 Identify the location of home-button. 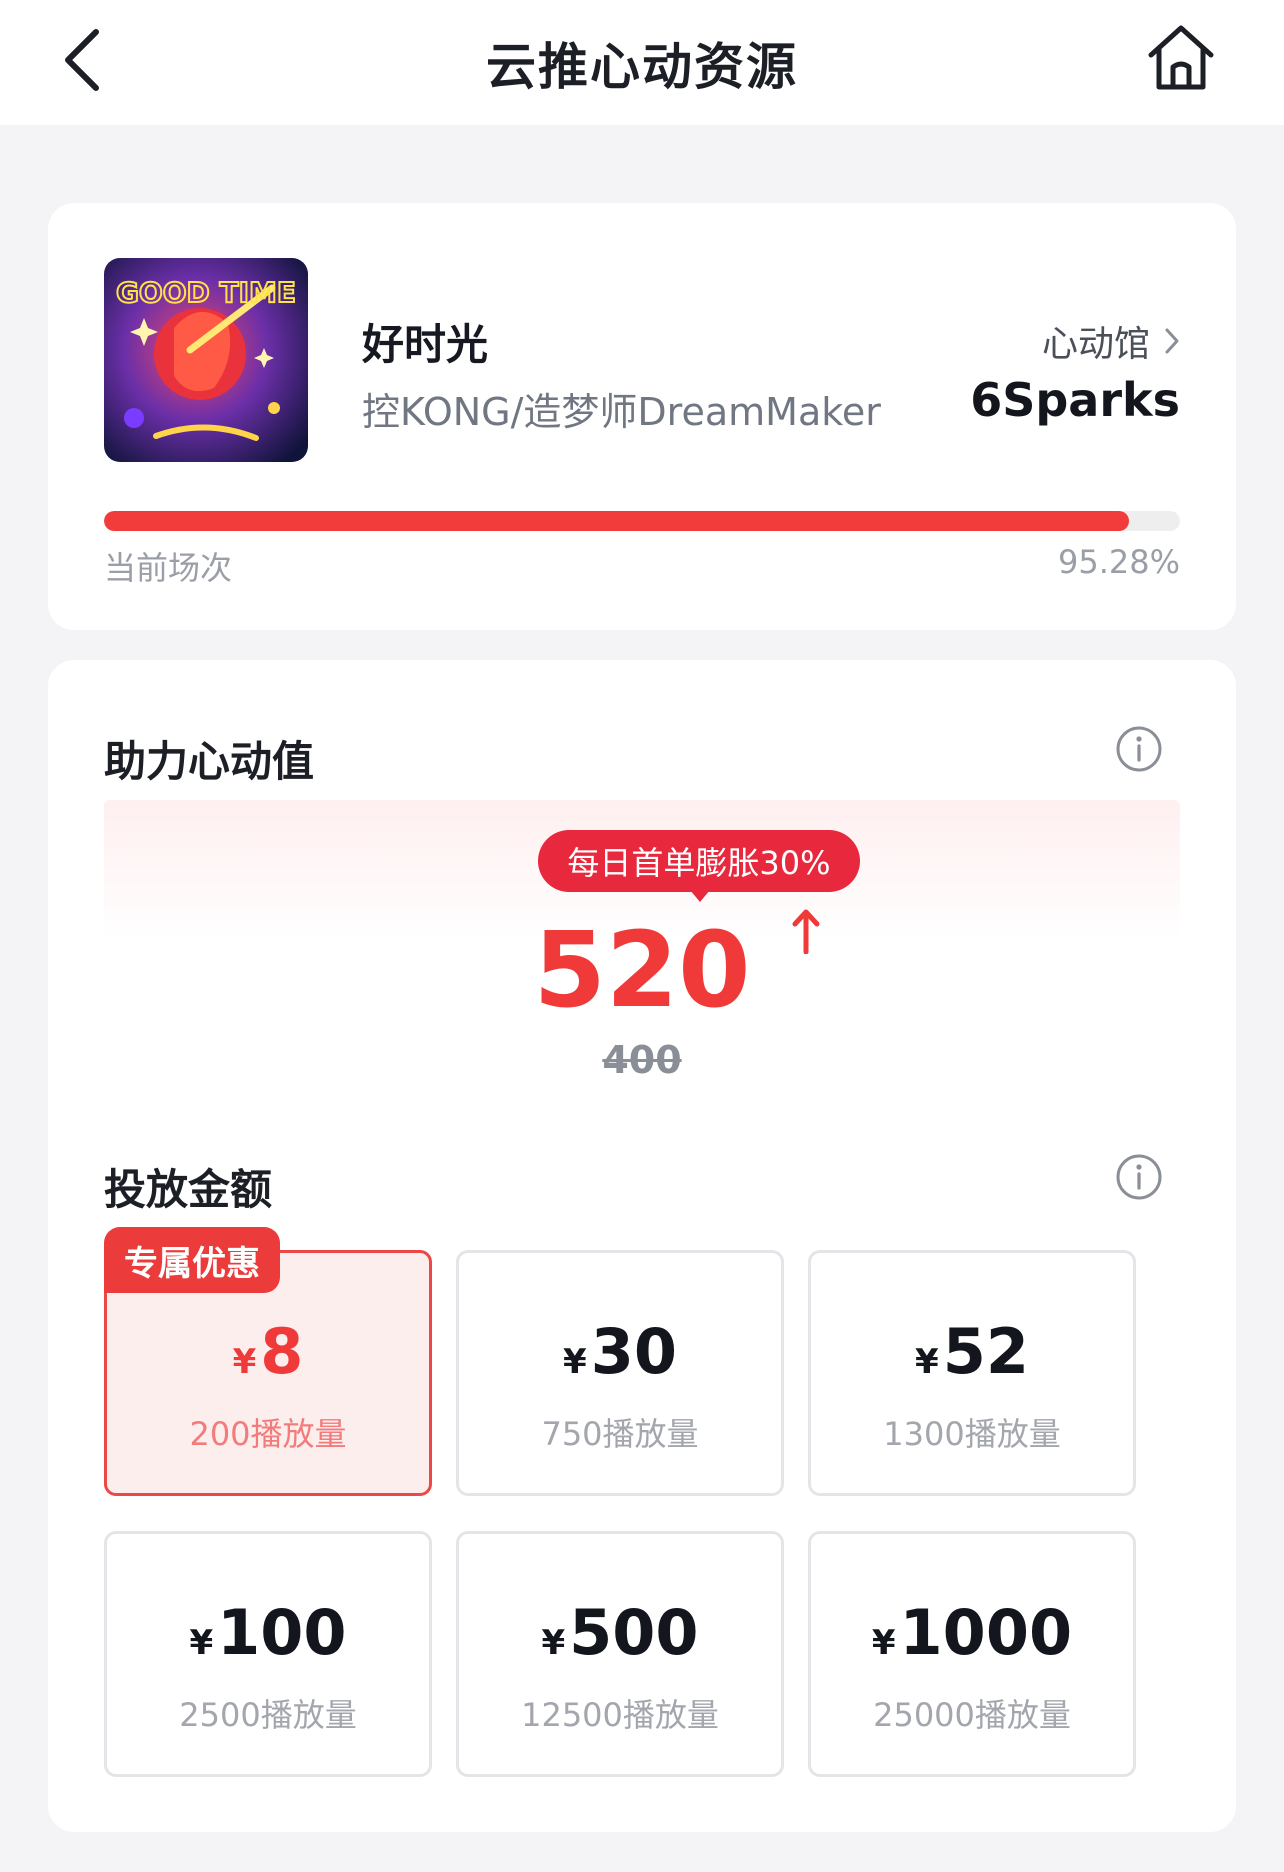
(1181, 58).